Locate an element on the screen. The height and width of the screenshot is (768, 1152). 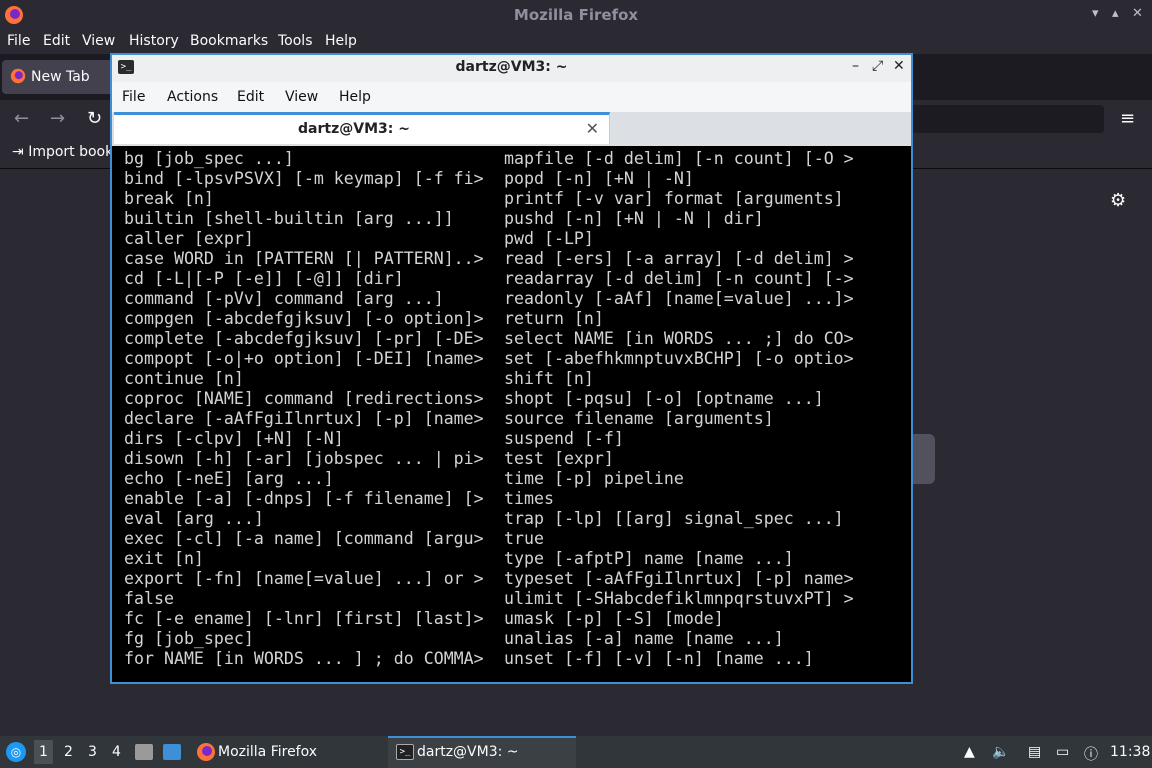
terminal-line: compgen [-abcdefgjksuv] [-o option]> is located at coordinates (304, 318).